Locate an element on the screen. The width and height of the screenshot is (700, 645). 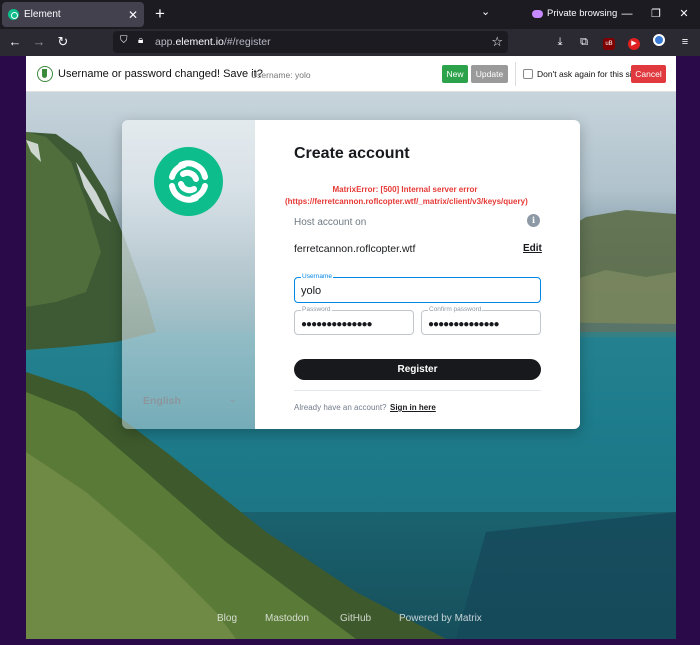
signin-question: Already have an account? is located at coordinates (340, 407).